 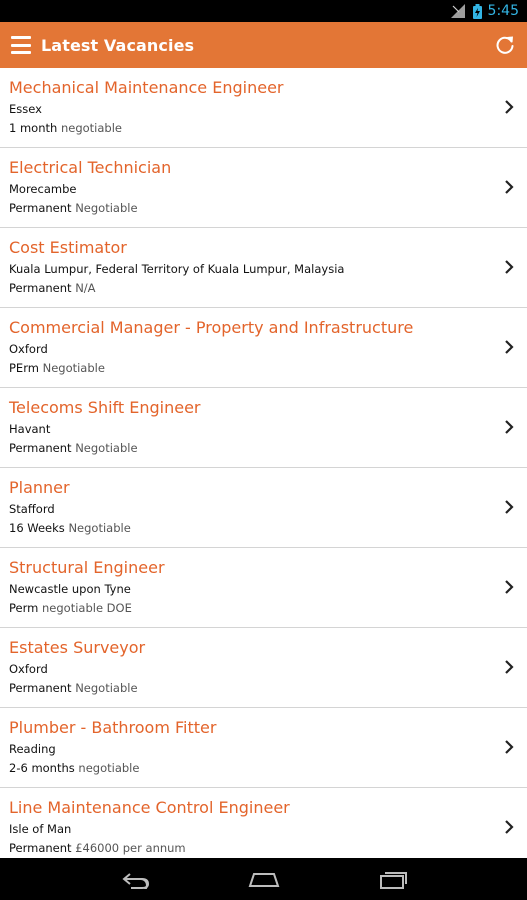 I want to click on job-title: Estates Surveyor, so click(x=77, y=647).